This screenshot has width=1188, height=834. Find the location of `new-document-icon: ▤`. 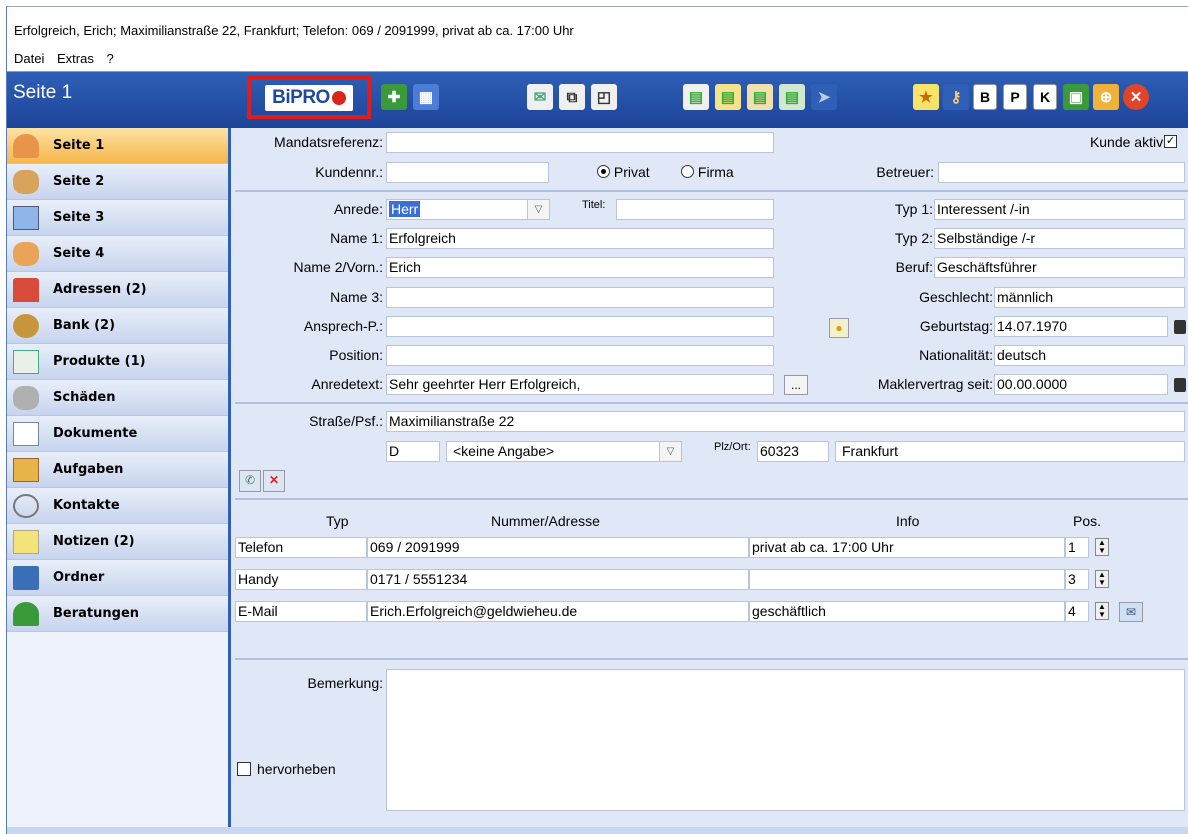

new-document-icon: ▤ is located at coordinates (696, 97).